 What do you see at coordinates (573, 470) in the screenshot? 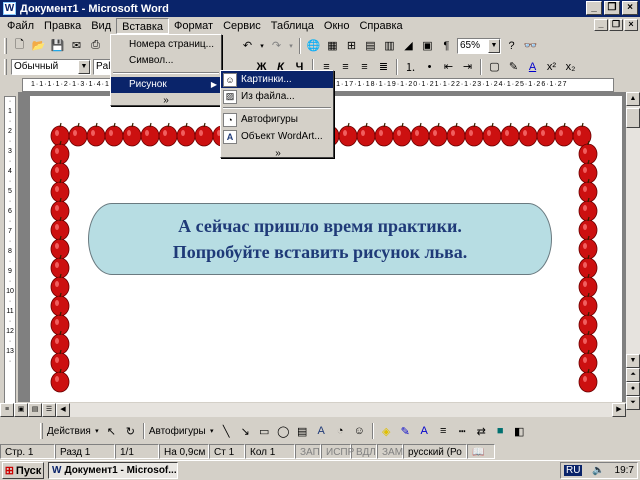
I see `language-indicator: RU` at bounding box center [573, 470].